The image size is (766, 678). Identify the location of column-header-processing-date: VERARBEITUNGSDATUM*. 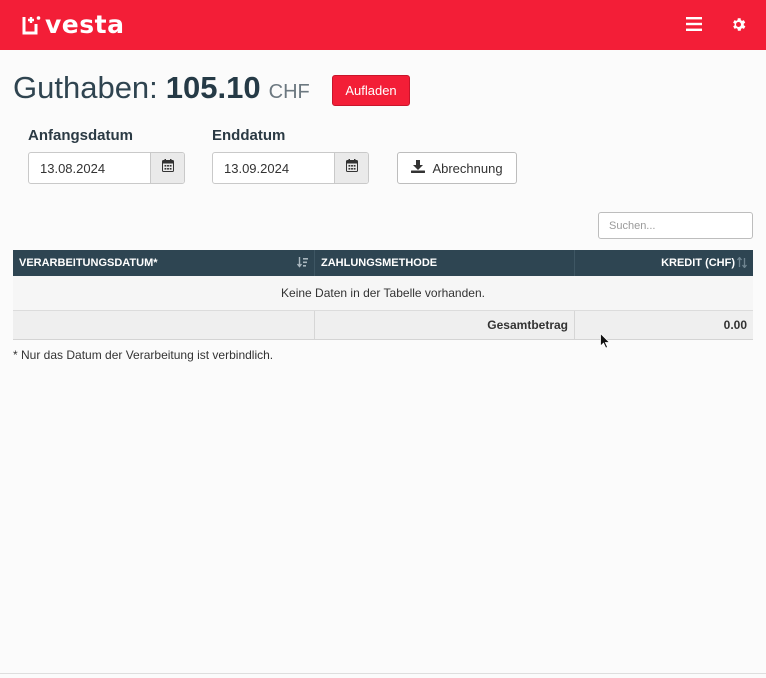
(164, 263).